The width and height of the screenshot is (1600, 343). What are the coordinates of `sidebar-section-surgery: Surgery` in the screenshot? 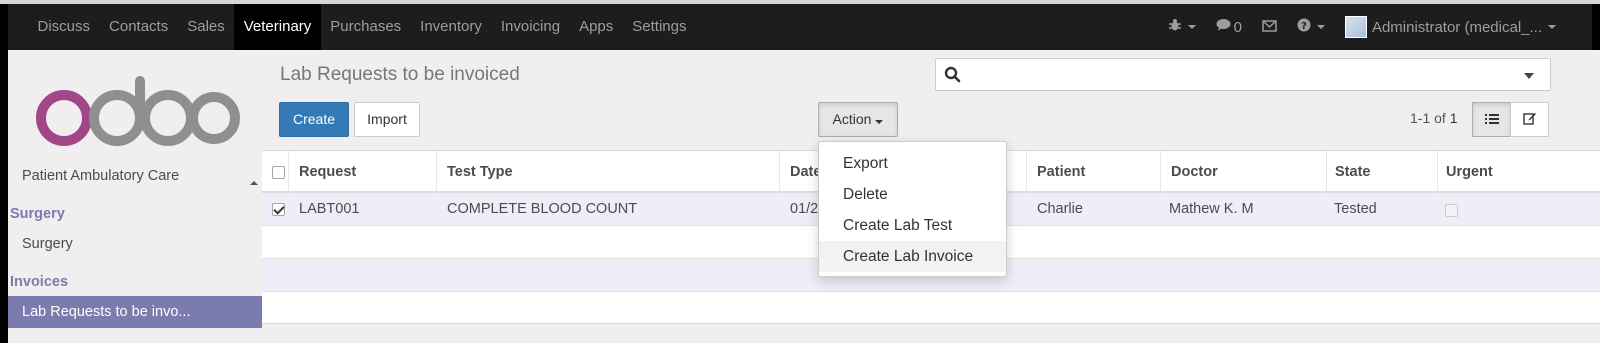 It's located at (37, 214).